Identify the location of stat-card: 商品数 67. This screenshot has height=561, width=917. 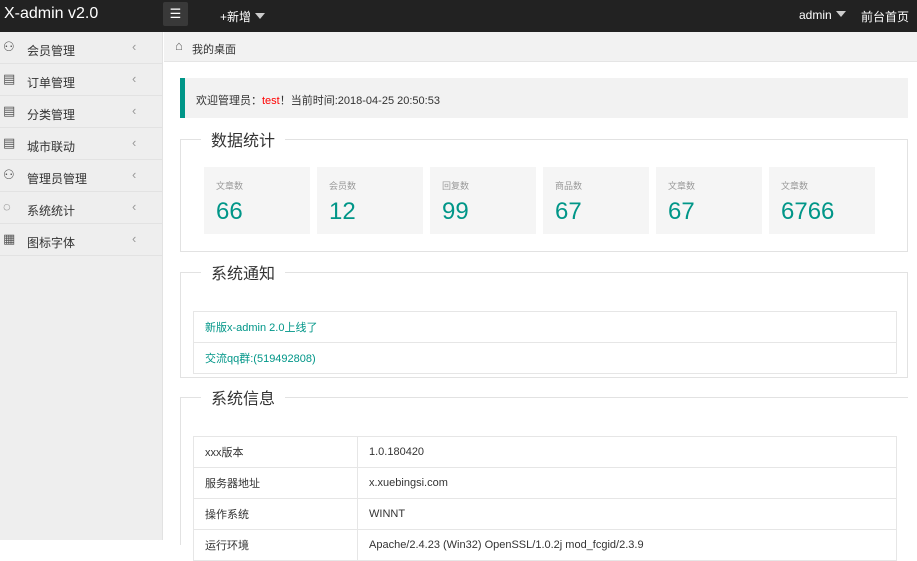
(596, 200).